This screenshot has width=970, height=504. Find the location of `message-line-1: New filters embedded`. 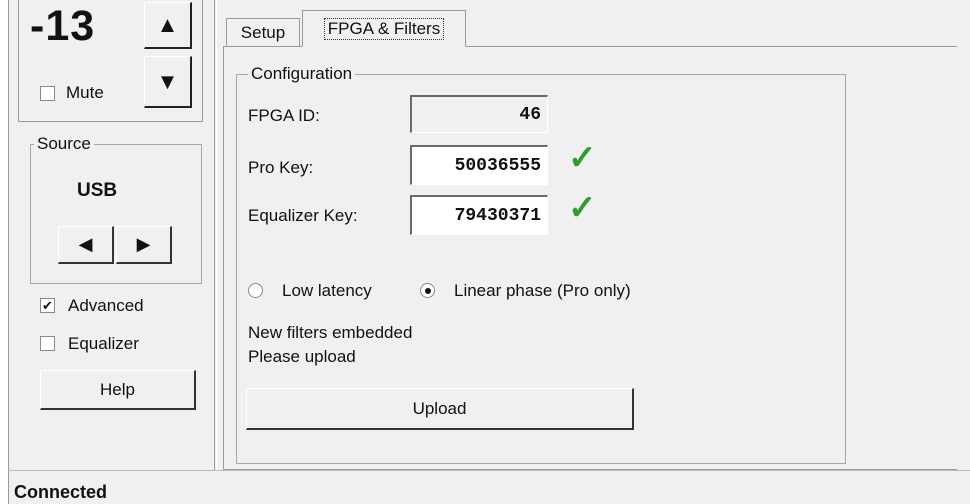

message-line-1: New filters embedded is located at coordinates (330, 332).